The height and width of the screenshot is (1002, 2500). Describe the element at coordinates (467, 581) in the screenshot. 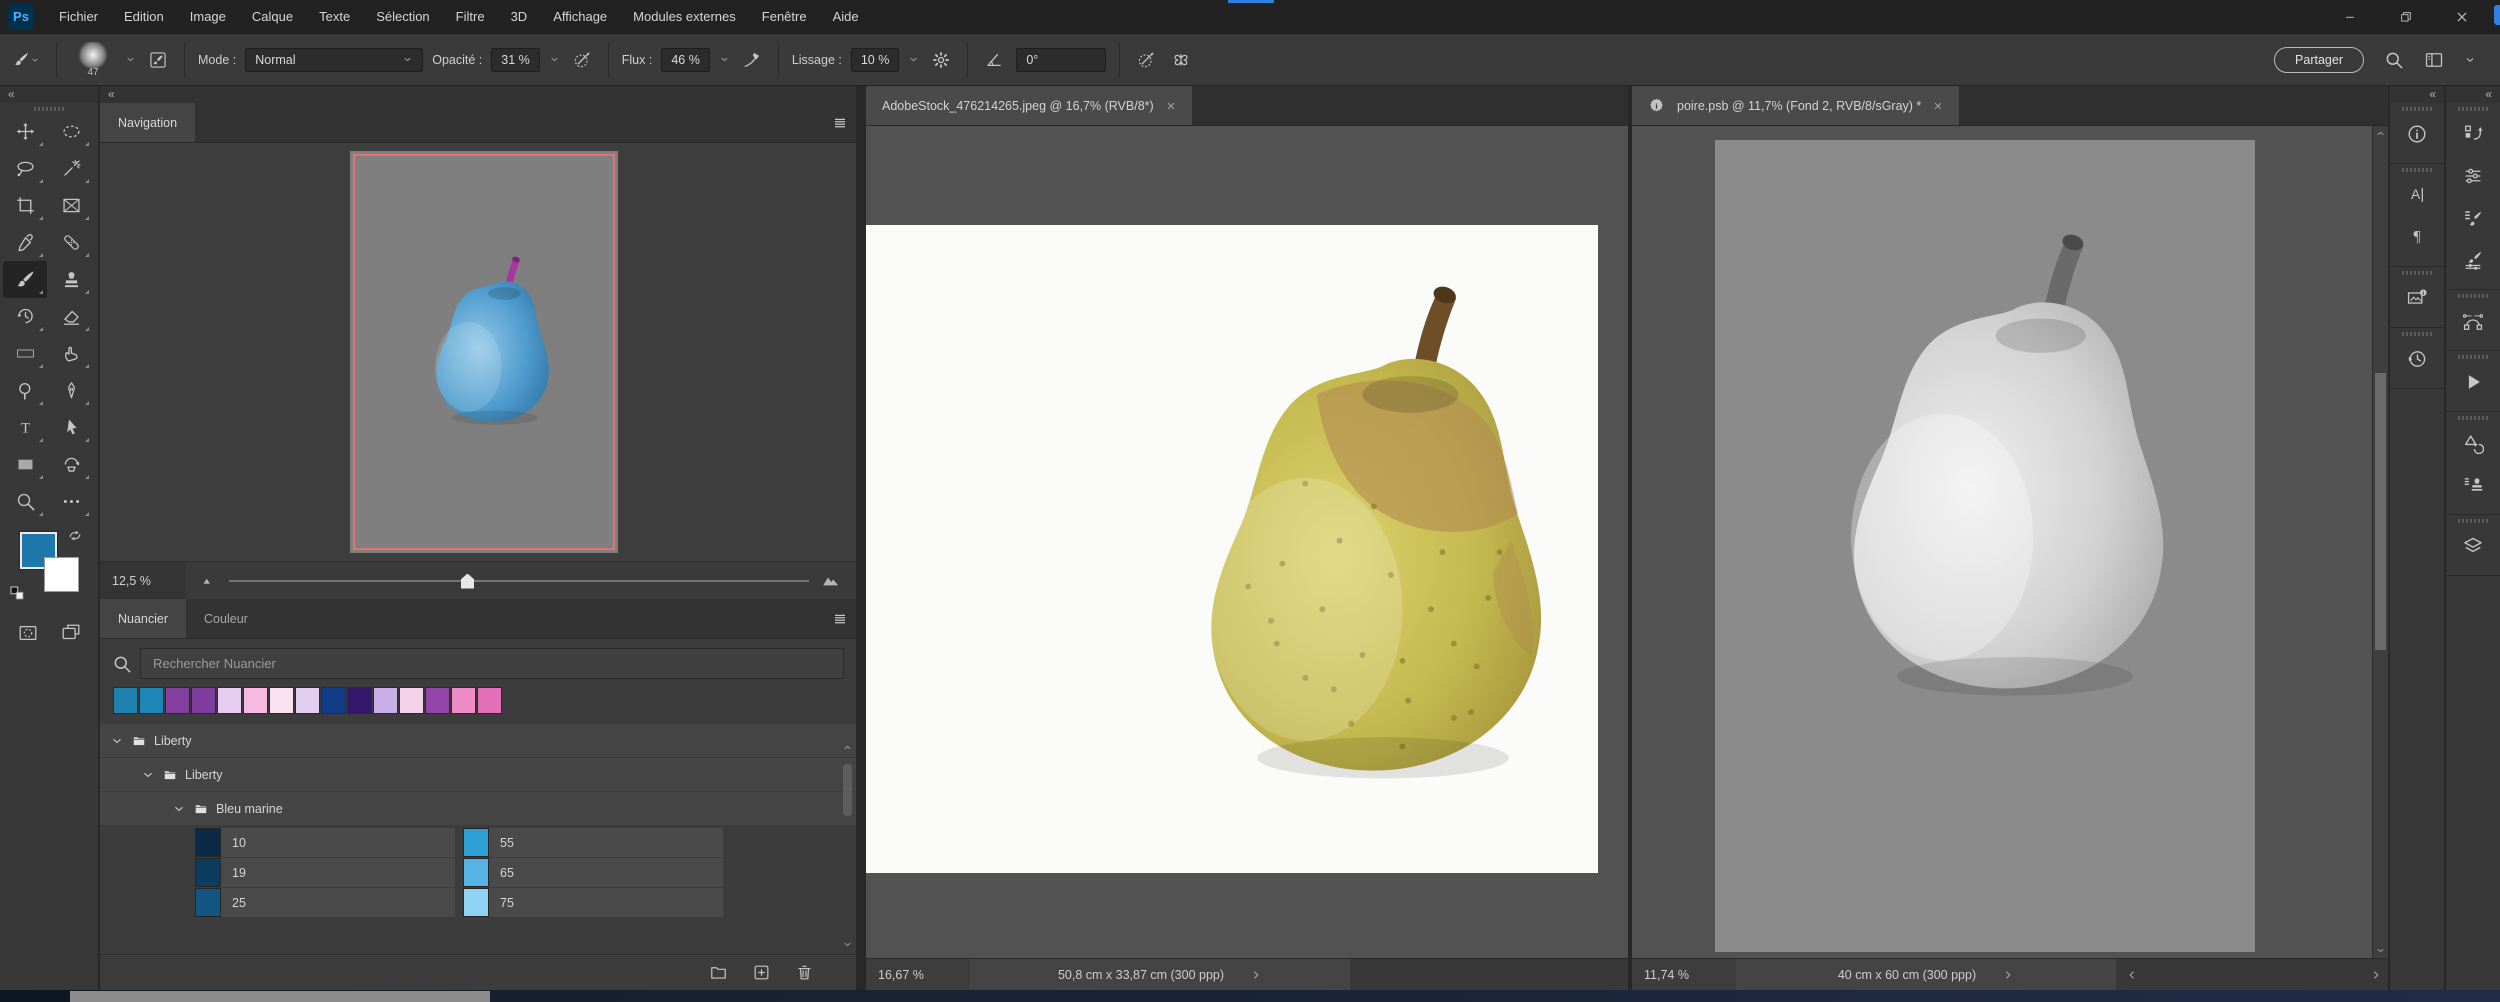

I see `slider-thumb` at that location.